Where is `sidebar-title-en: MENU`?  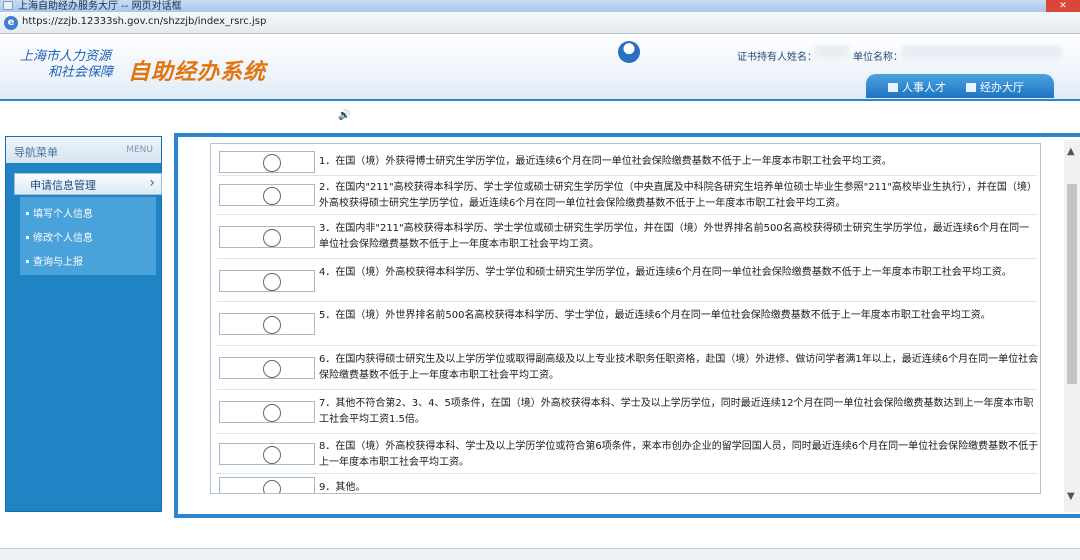 sidebar-title-en: MENU is located at coordinates (139, 150).